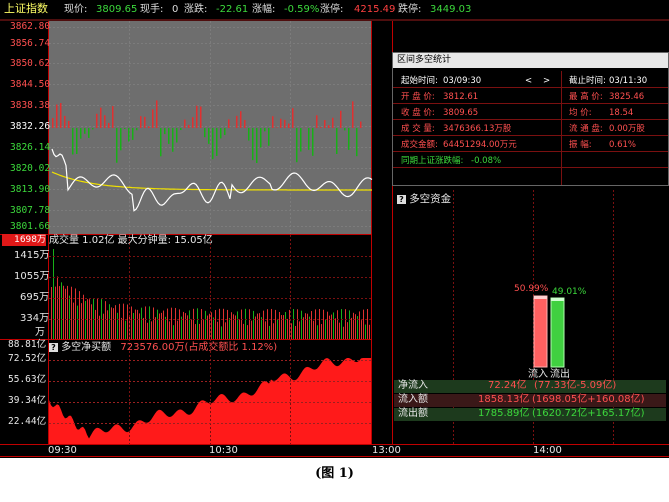  Describe the element at coordinates (199, 347) in the screenshot. I see `net-value: 723576.00万(占成交额比 1.12%)` at that location.